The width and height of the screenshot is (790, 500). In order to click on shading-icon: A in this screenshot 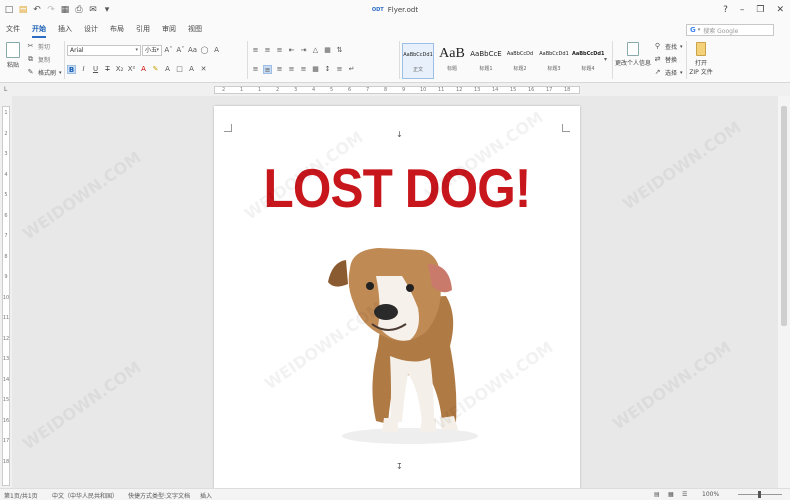, I will do `click(167, 69)`.